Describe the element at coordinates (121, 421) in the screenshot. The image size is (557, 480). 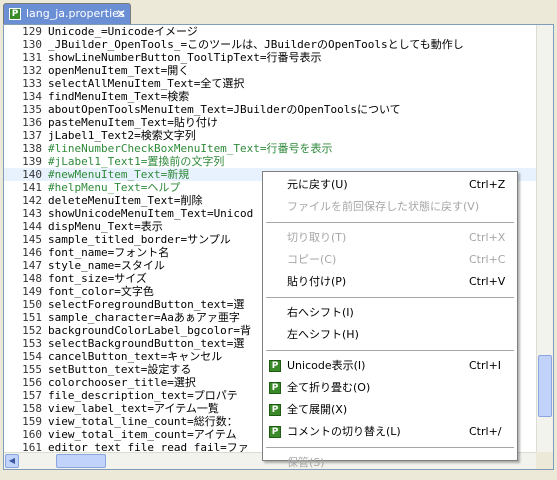
I see `code-line: 159 view_total_line_count=総行数：` at that location.